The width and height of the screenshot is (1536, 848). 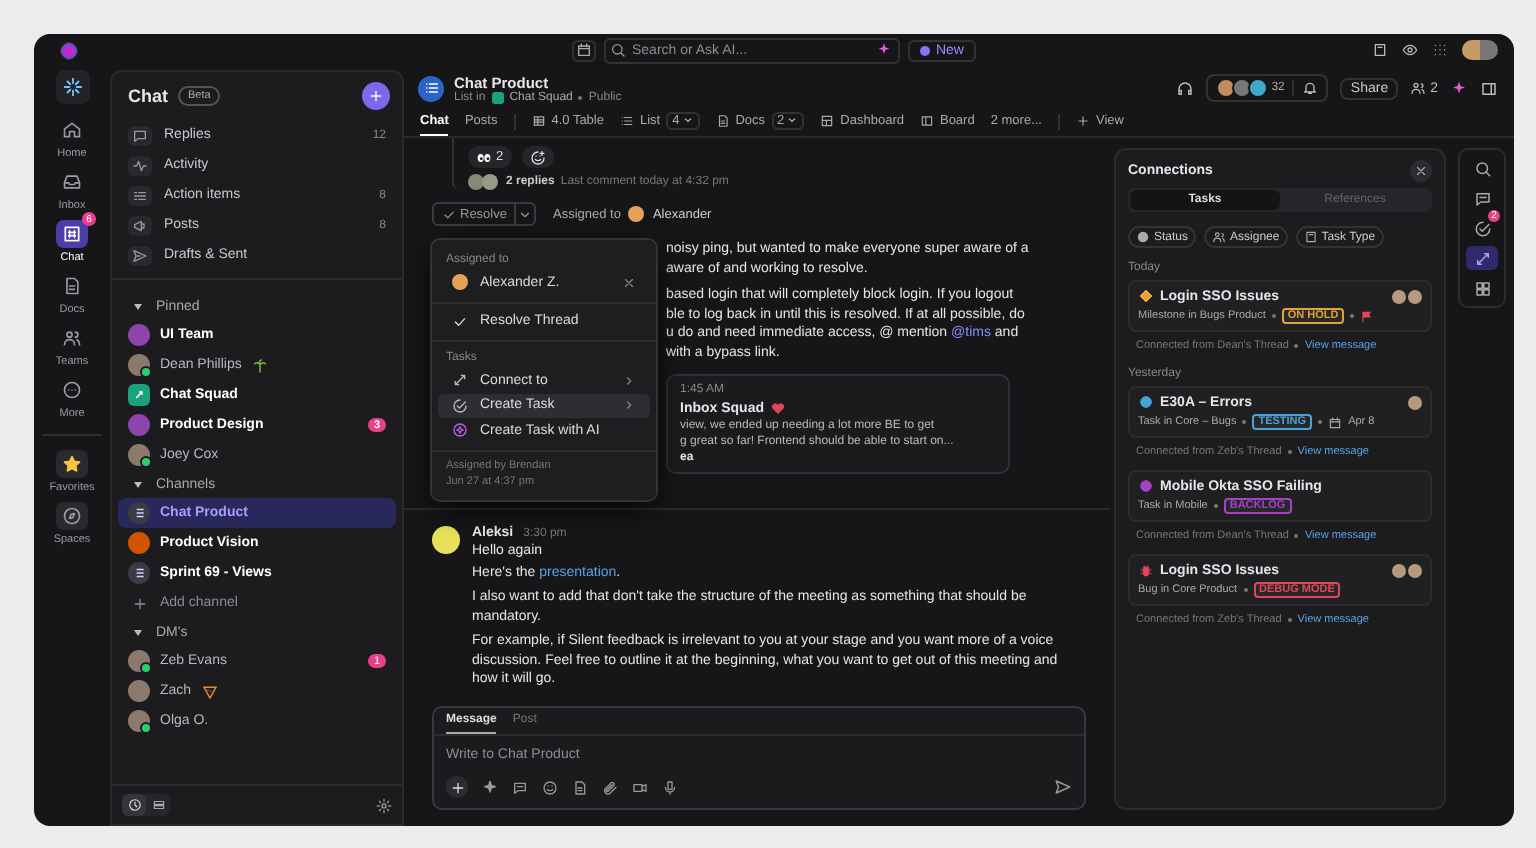 I want to click on settings-button, so click(x=384, y=805).